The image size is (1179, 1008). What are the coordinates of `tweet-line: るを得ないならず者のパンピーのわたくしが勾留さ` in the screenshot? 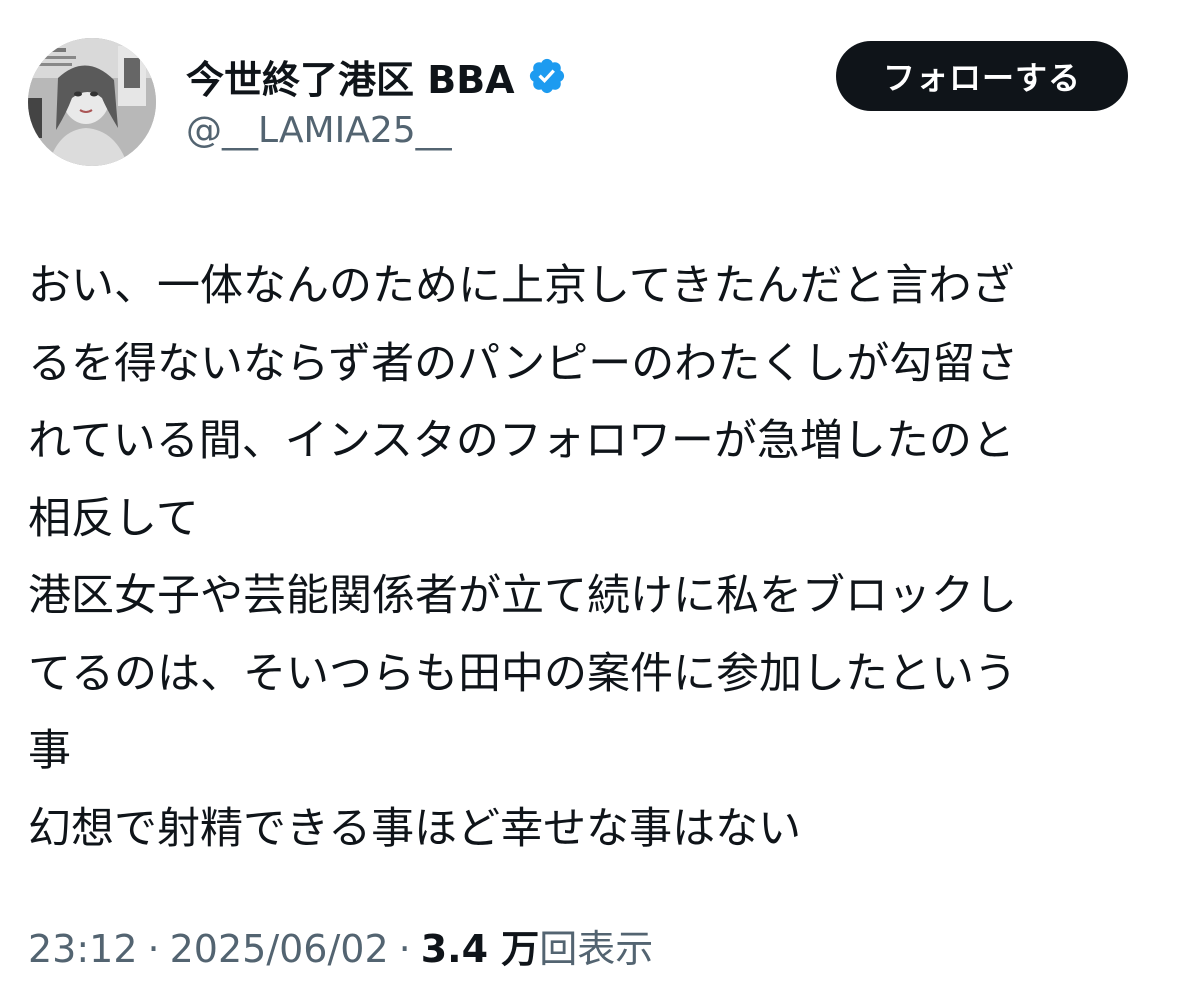 It's located at (523, 363).